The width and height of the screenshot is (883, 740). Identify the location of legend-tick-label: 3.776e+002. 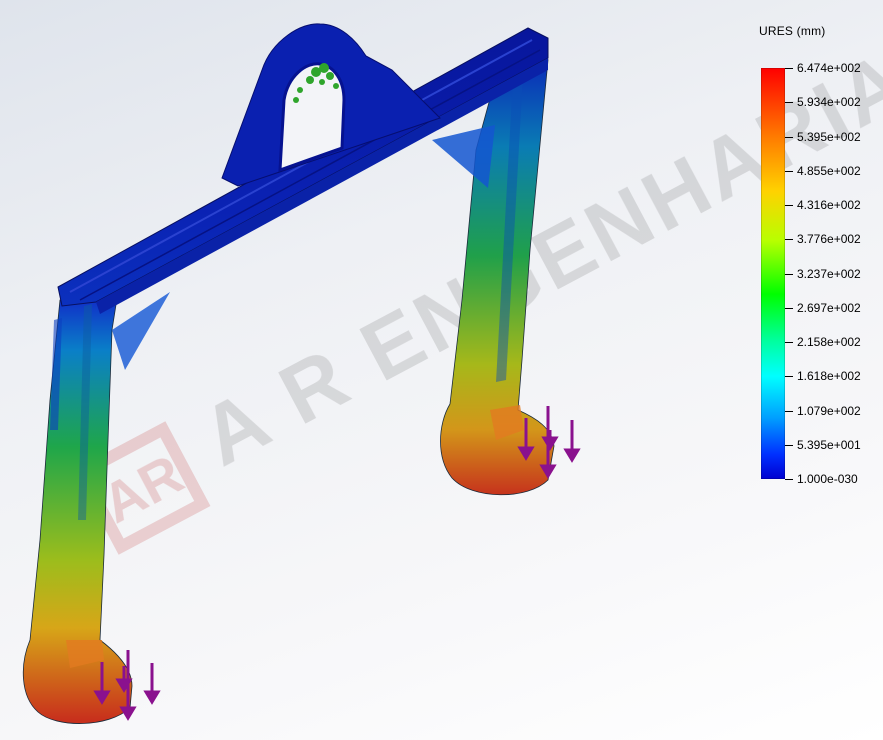
(829, 239).